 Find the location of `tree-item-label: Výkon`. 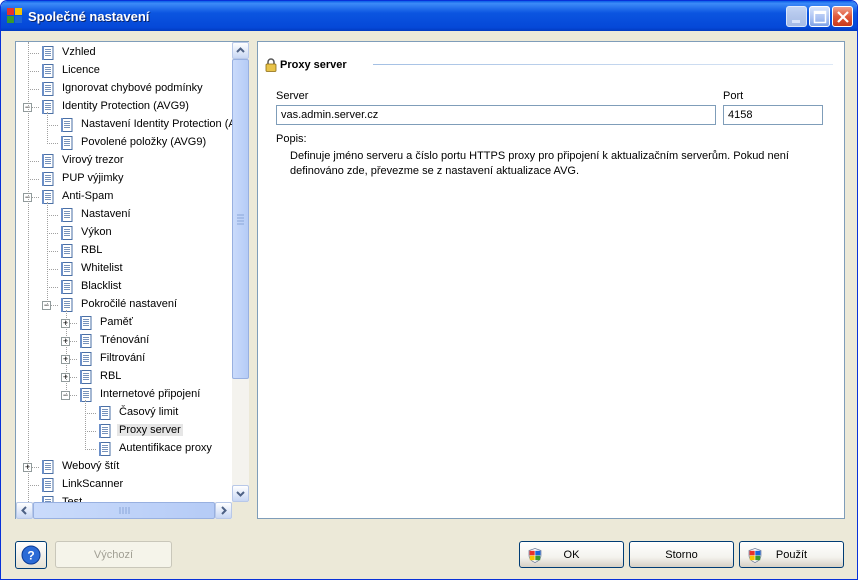

tree-item-label: Výkon is located at coordinates (96, 232).